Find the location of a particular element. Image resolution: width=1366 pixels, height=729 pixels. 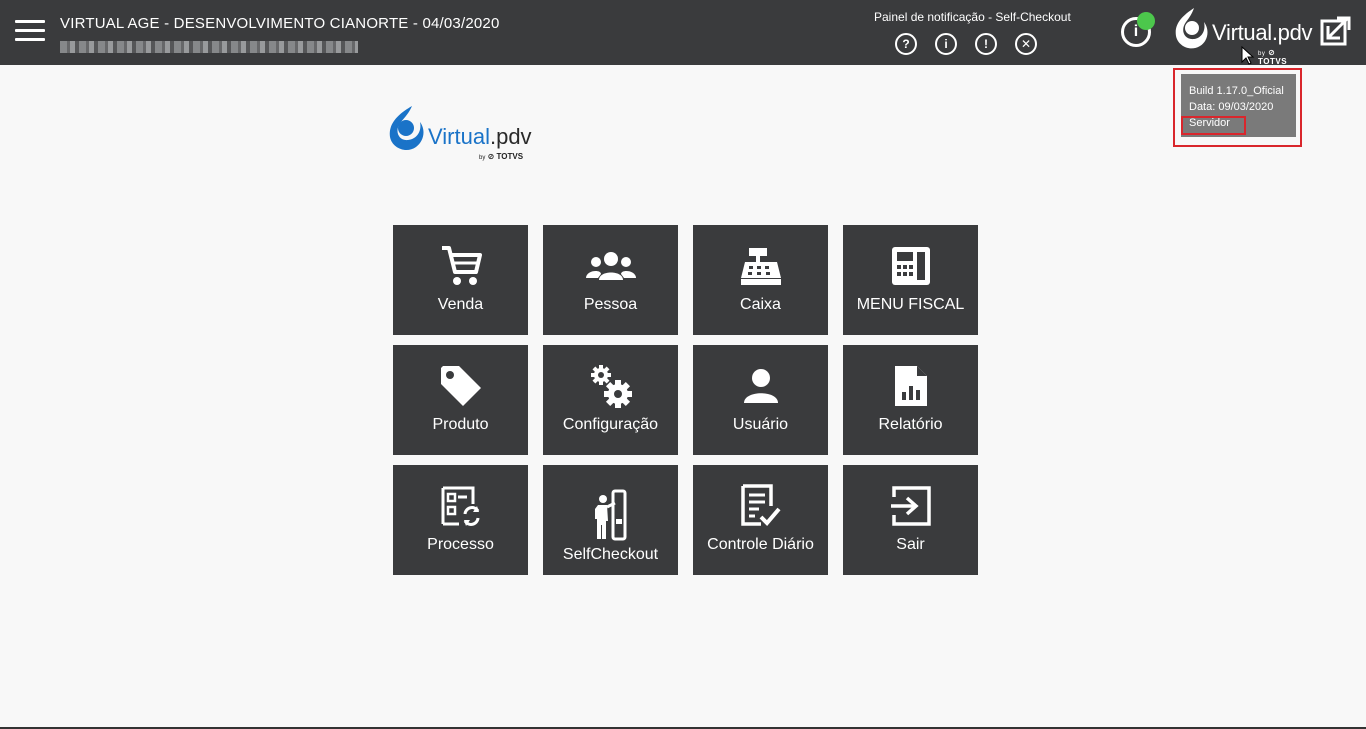

tile-usuario: Usuário is located at coordinates (760, 400).